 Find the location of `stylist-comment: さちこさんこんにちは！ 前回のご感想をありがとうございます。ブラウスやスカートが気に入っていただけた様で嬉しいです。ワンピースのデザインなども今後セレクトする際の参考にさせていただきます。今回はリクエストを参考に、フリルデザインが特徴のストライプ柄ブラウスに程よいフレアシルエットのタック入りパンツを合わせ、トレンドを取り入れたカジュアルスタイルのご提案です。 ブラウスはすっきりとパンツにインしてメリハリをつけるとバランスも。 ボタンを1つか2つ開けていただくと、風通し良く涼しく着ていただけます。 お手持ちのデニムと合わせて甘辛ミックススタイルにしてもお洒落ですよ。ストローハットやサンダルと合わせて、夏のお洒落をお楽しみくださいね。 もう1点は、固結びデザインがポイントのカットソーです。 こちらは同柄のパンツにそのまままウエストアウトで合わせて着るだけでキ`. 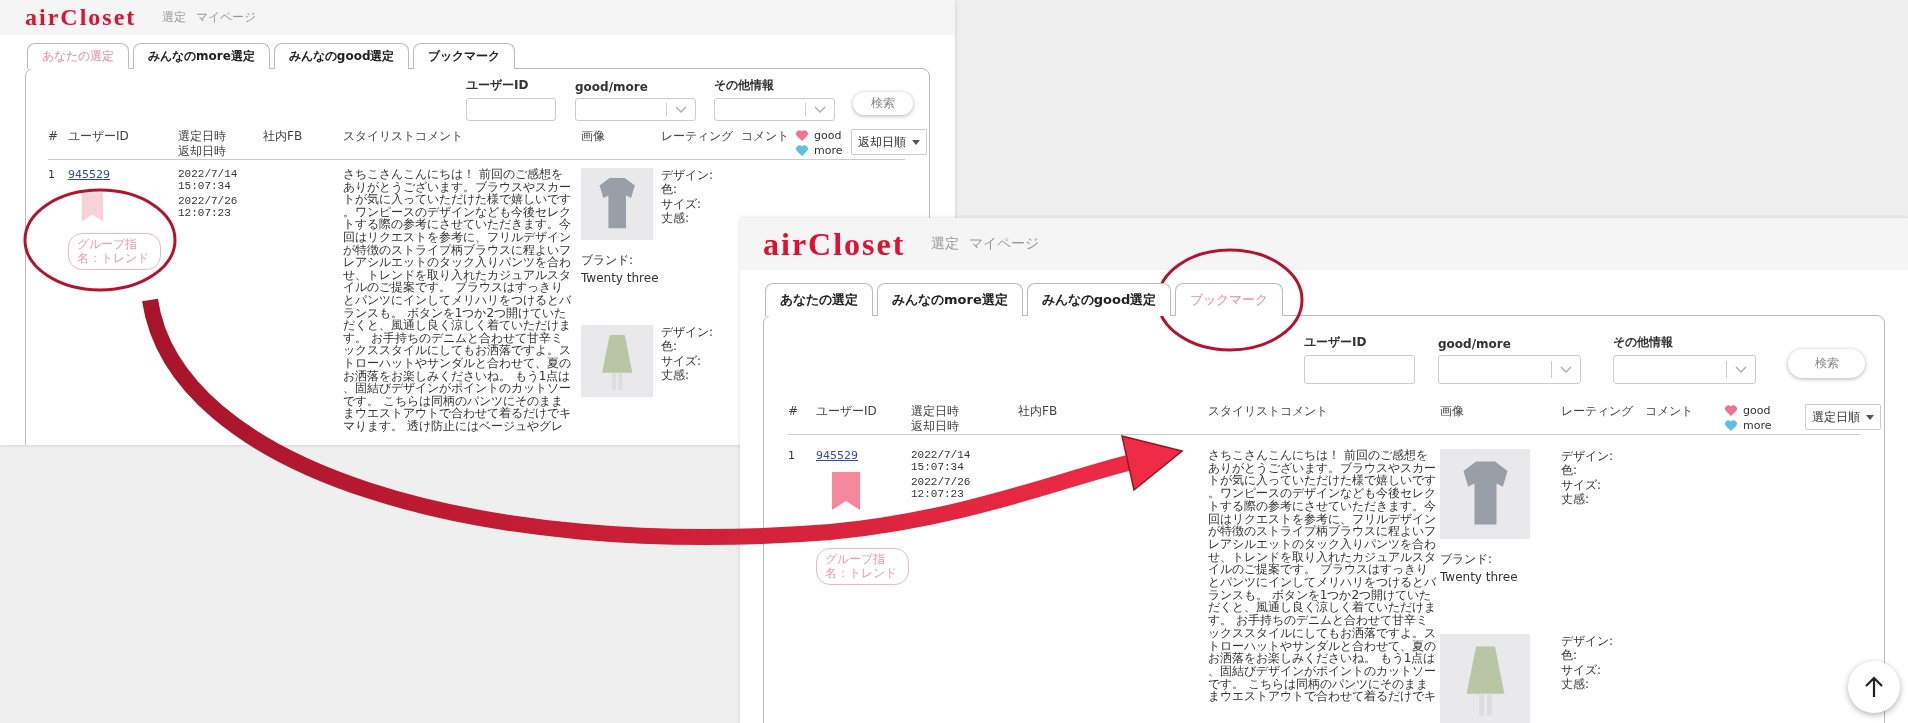

stylist-comment: さちこさんこんにちは！ 前回のご感想をありがとうございます。ブラウスやスカートが気に入っていただけた様で嬉しいです。ワンピースのデザインなども今後セレクトする際の参考にさせていただきます。今回はリクエストを参考に、フリルデザインが特徴のストライプ柄ブラウスに程よいフレアシルエットのタック入りパンツを合わせ、トレンドを取り入れたカジュアルスタイルのご提案です。 ブラウスはすっきりとパンツにインしてメリハリをつけるとバランスも。 ボタンを1つか2つ開けていただくと、風通し良く涼しく着ていただけます。 お手持ちのデニムと合わせて甘辛ミックススタイルにしてもお洒落ですよ。ストローハットやサンダルと合わせて、夏のお洒落をお楽しみくださいね。 もう1点は、固結びデザインがポイントのカットソーです。 こちらは同柄のパンツにそのまままウエストアウトで合わせて着るだけでキ is located at coordinates (1322, 577).